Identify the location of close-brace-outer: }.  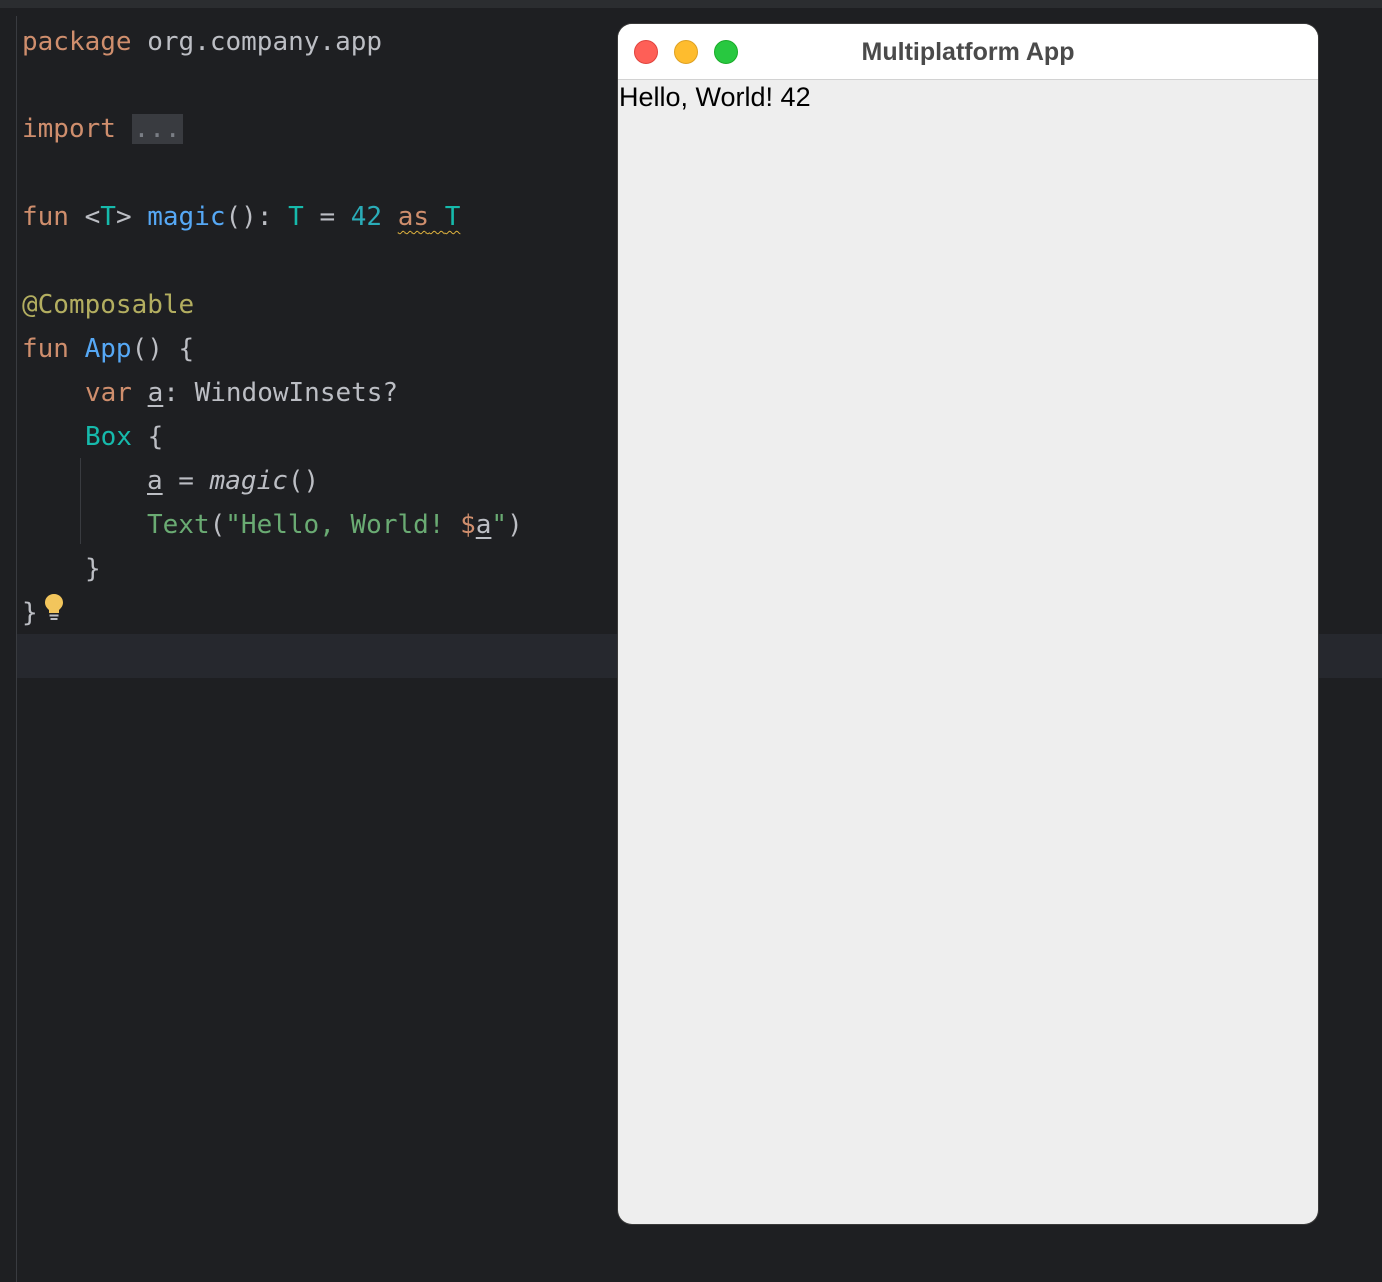
(30, 613).